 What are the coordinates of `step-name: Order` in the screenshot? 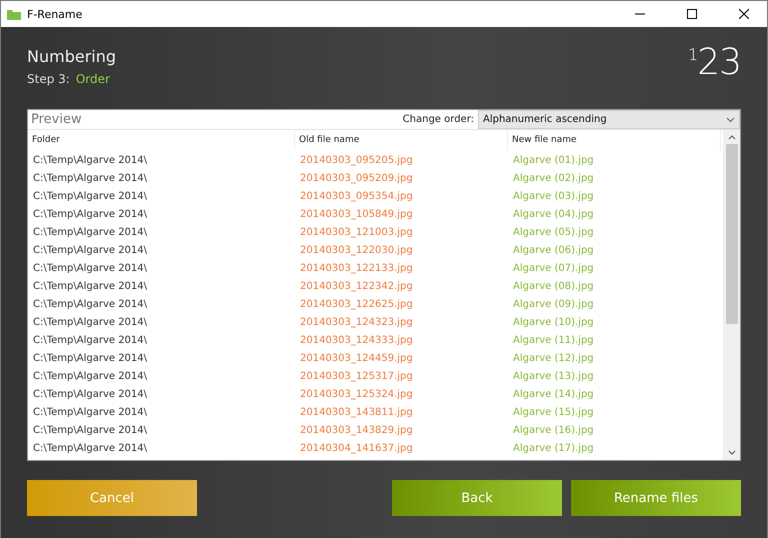 It's located at (93, 79).